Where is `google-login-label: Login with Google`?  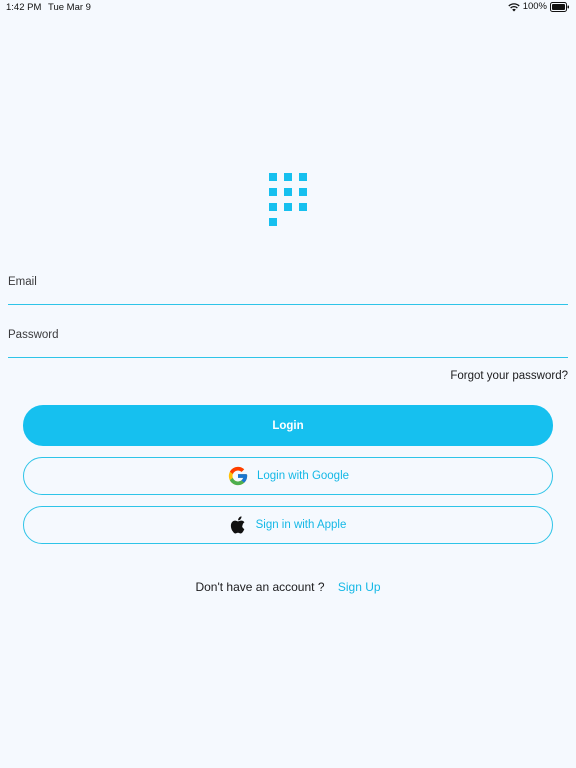
google-login-label: Login with Google is located at coordinates (303, 476).